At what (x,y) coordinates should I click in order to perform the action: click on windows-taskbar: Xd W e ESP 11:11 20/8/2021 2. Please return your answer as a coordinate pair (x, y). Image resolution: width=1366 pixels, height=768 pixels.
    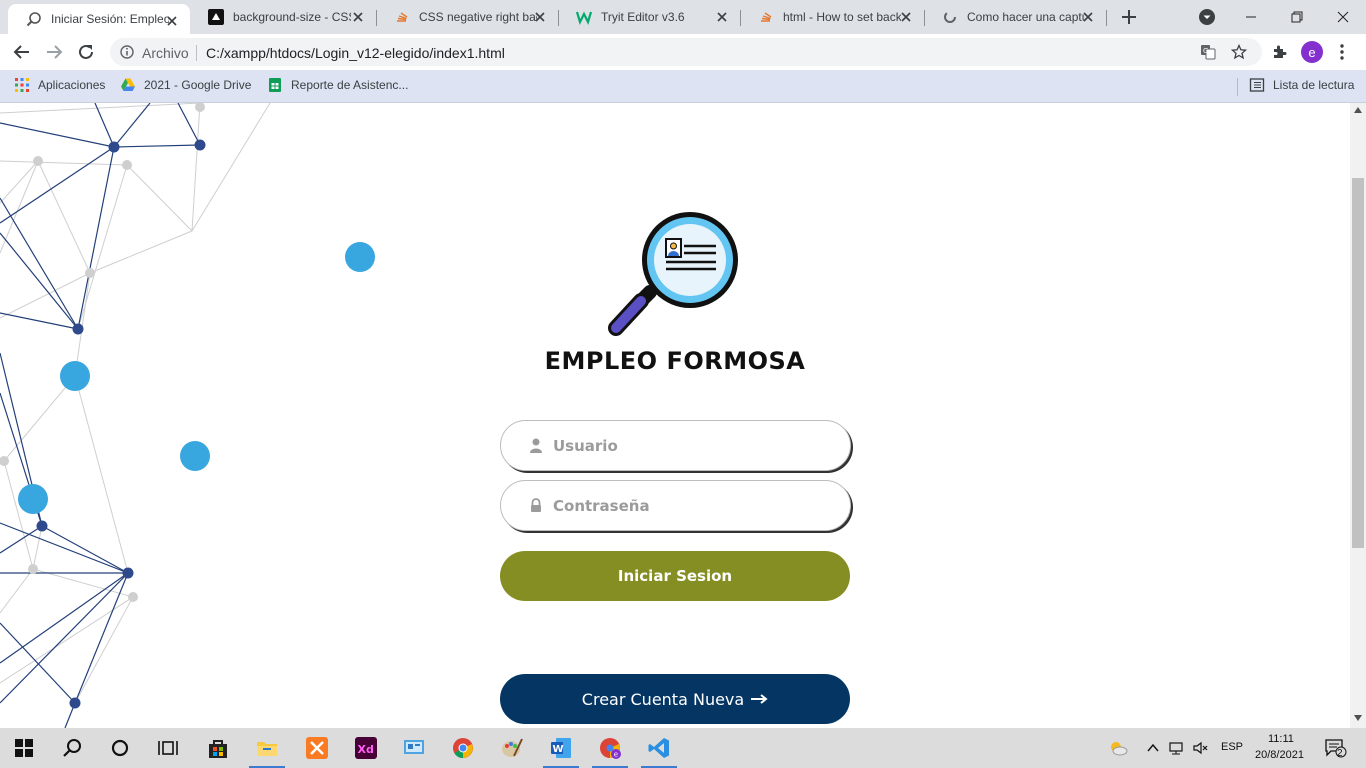
    Looking at the image, I should click on (683, 748).